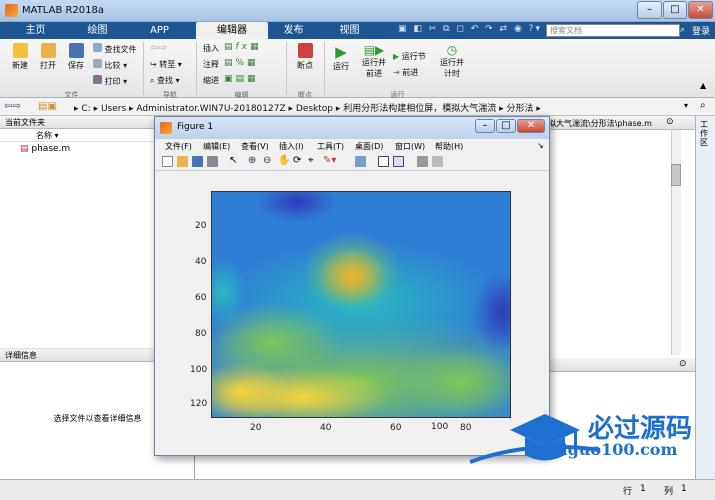  What do you see at coordinates (670, 122) in the screenshot?
I see `editor-panel-actions-icon: ⊙` at bounding box center [670, 122].